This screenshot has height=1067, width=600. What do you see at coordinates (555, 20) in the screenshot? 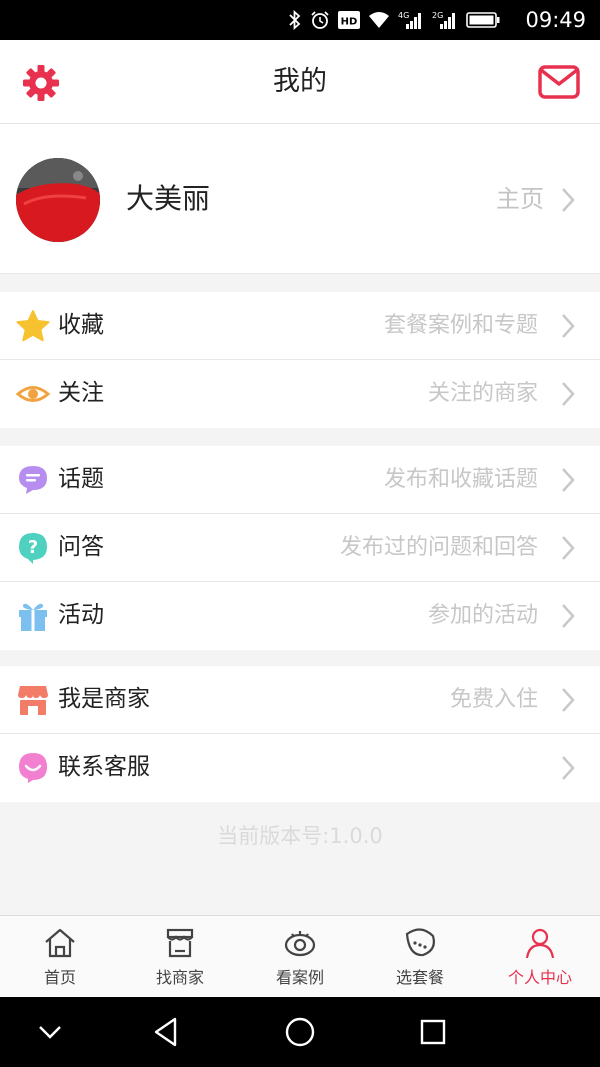
I see `status-time: 09:49` at bounding box center [555, 20].